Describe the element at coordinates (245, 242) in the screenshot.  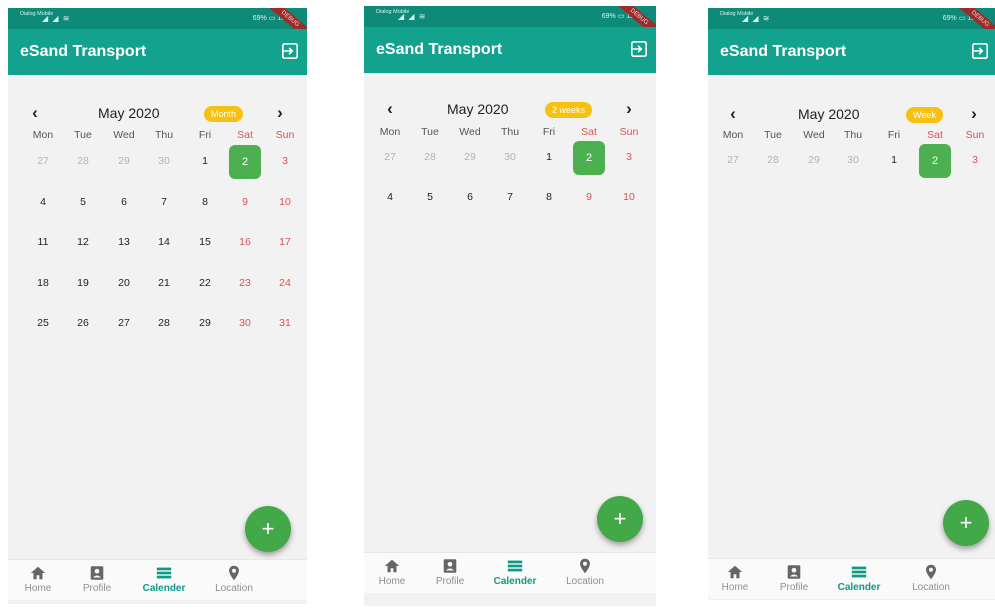
I see `day-cell: 16` at that location.